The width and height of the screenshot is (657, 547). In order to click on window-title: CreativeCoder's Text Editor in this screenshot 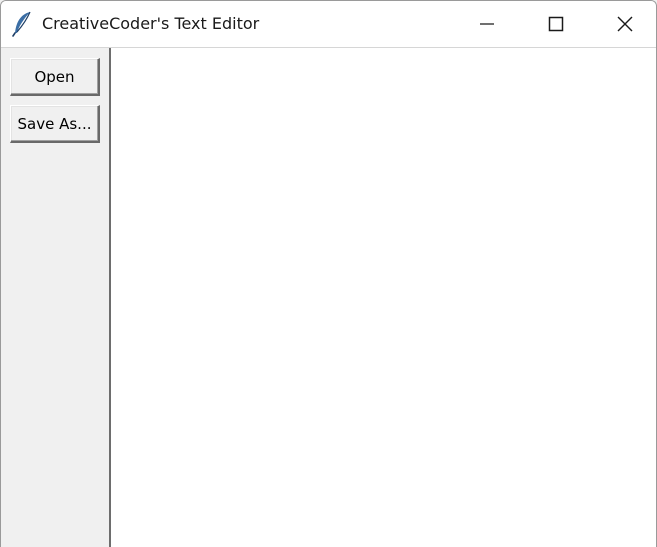, I will do `click(151, 23)`.